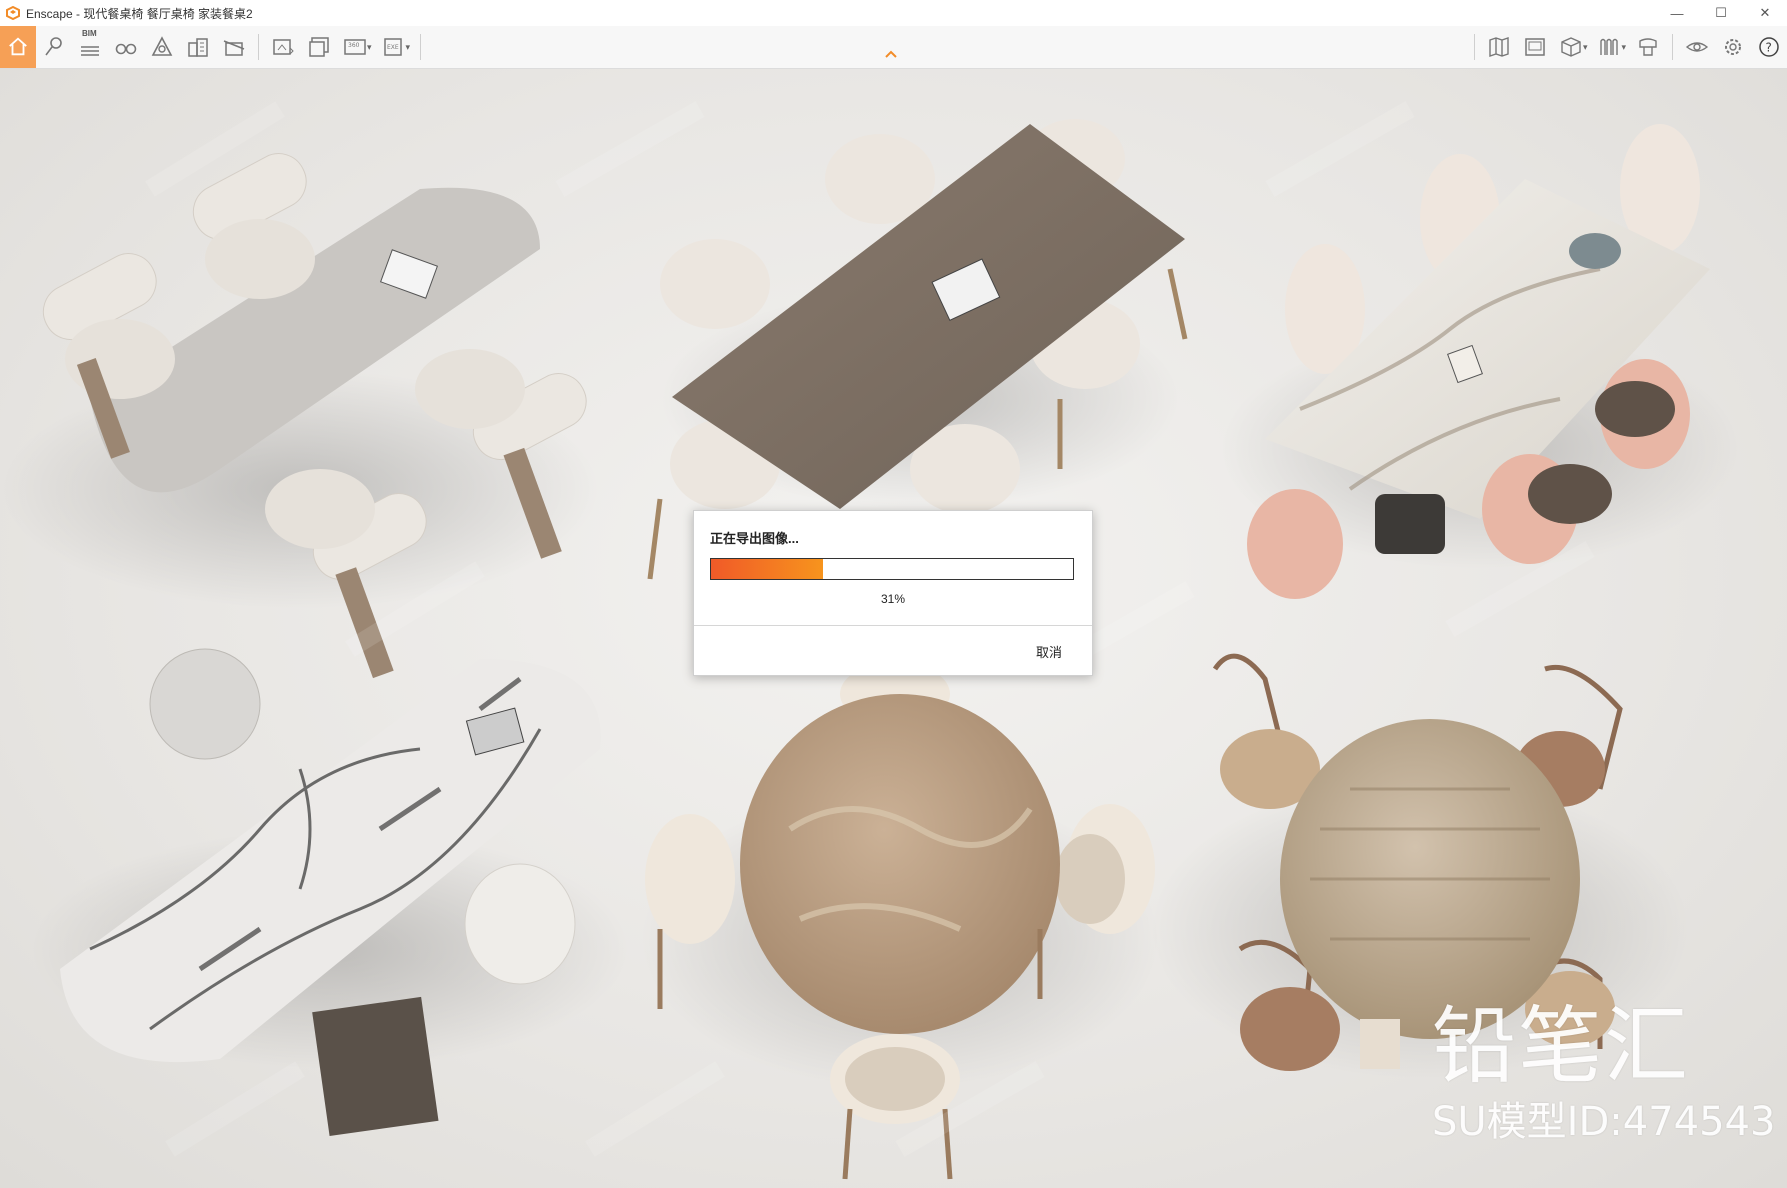  I want to click on batch-render-button, so click(319, 47).